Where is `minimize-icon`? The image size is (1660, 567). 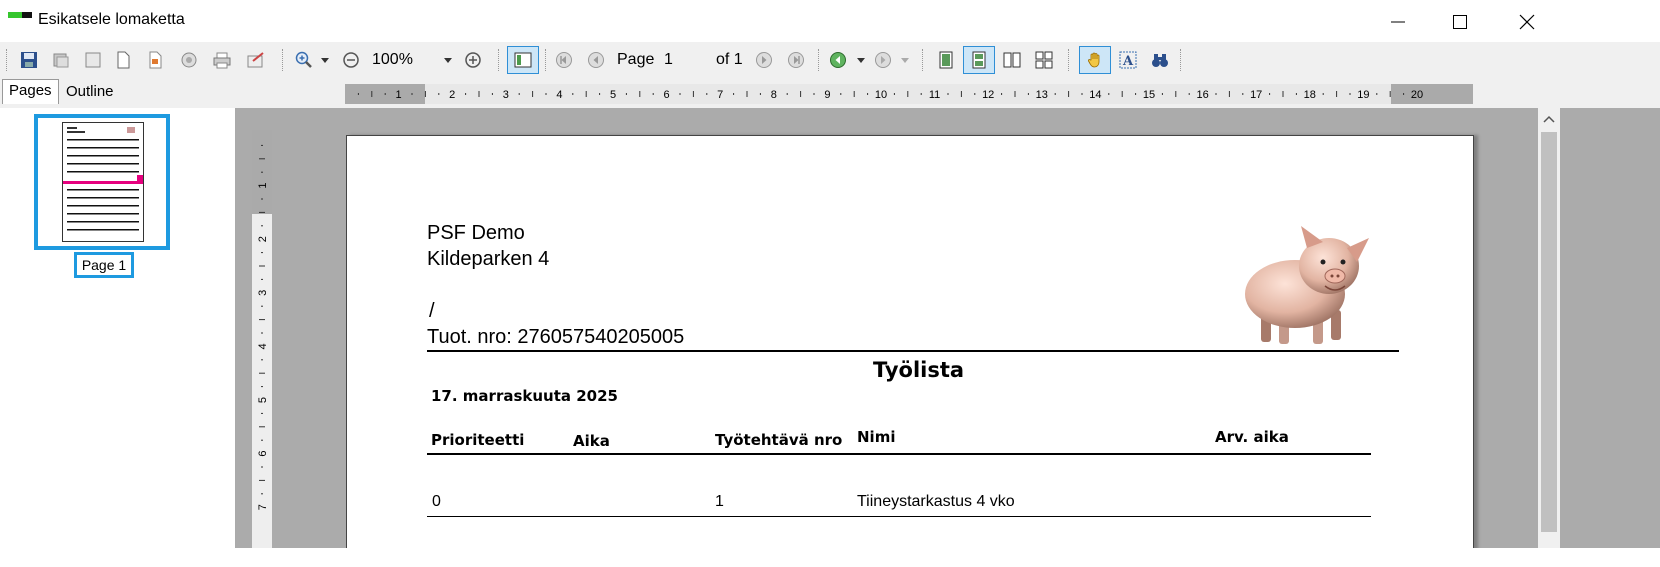 minimize-icon is located at coordinates (1398, 22).